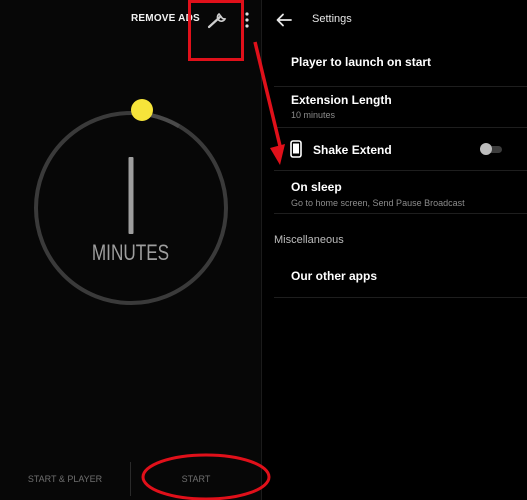 This screenshot has width=527, height=500. Describe the element at coordinates (277, 154) in the screenshot. I see `annotation-arrow-head` at that location.